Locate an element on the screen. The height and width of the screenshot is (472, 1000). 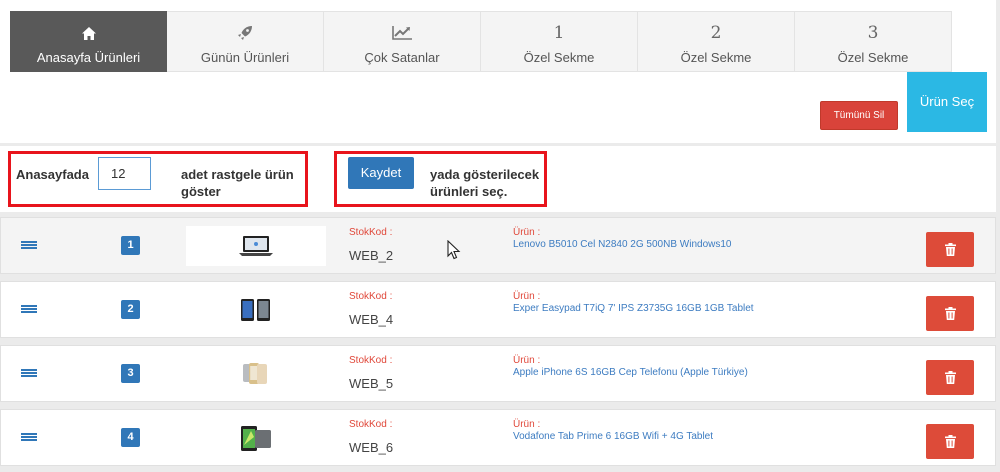
count-prefix-label: Anasayfada is located at coordinates (52, 174).